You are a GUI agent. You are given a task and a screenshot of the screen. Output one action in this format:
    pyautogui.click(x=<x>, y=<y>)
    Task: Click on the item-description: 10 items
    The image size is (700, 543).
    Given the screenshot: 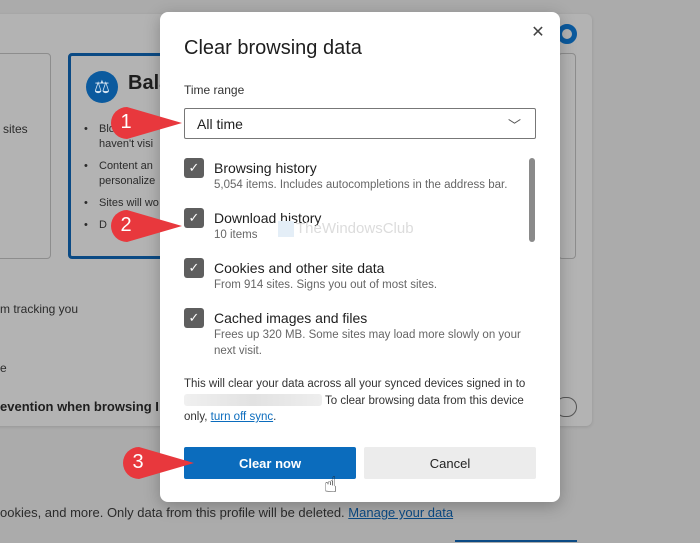 What is the action you would take?
    pyautogui.click(x=236, y=235)
    